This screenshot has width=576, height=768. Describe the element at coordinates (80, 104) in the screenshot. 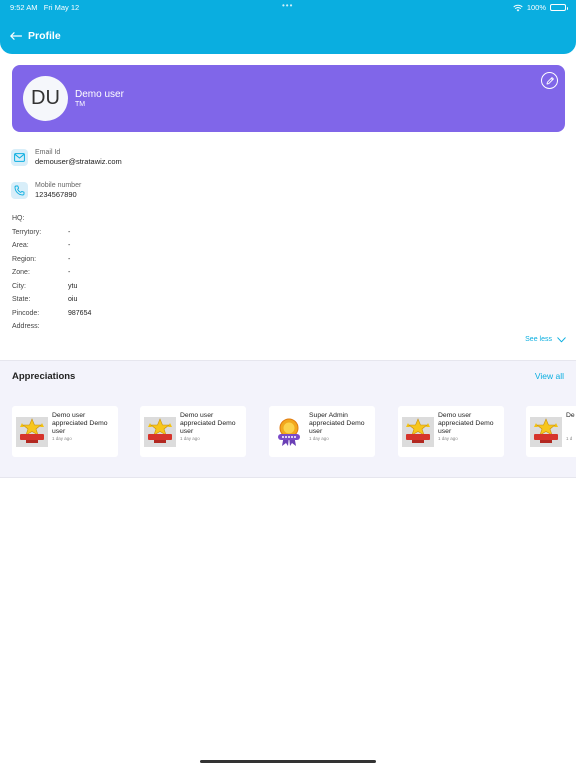

I see `user-role: TM` at that location.